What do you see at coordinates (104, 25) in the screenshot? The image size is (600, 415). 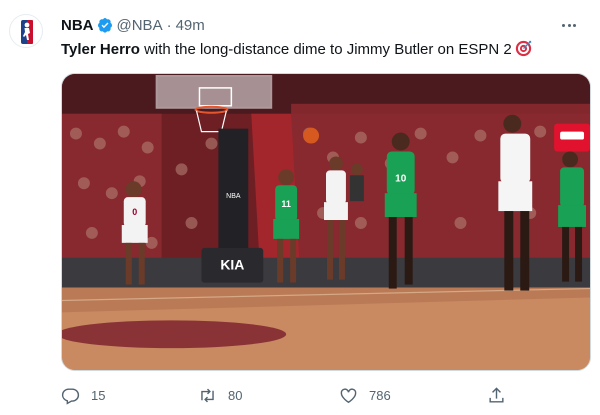 I see `verified-badge-icon` at bounding box center [104, 25].